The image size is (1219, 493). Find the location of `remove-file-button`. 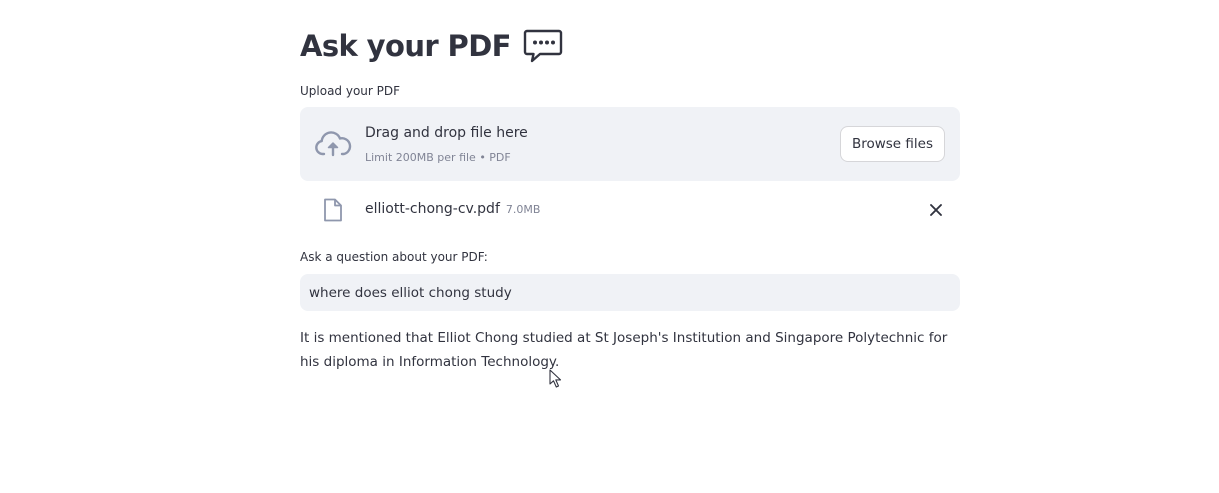

remove-file-button is located at coordinates (936, 210).